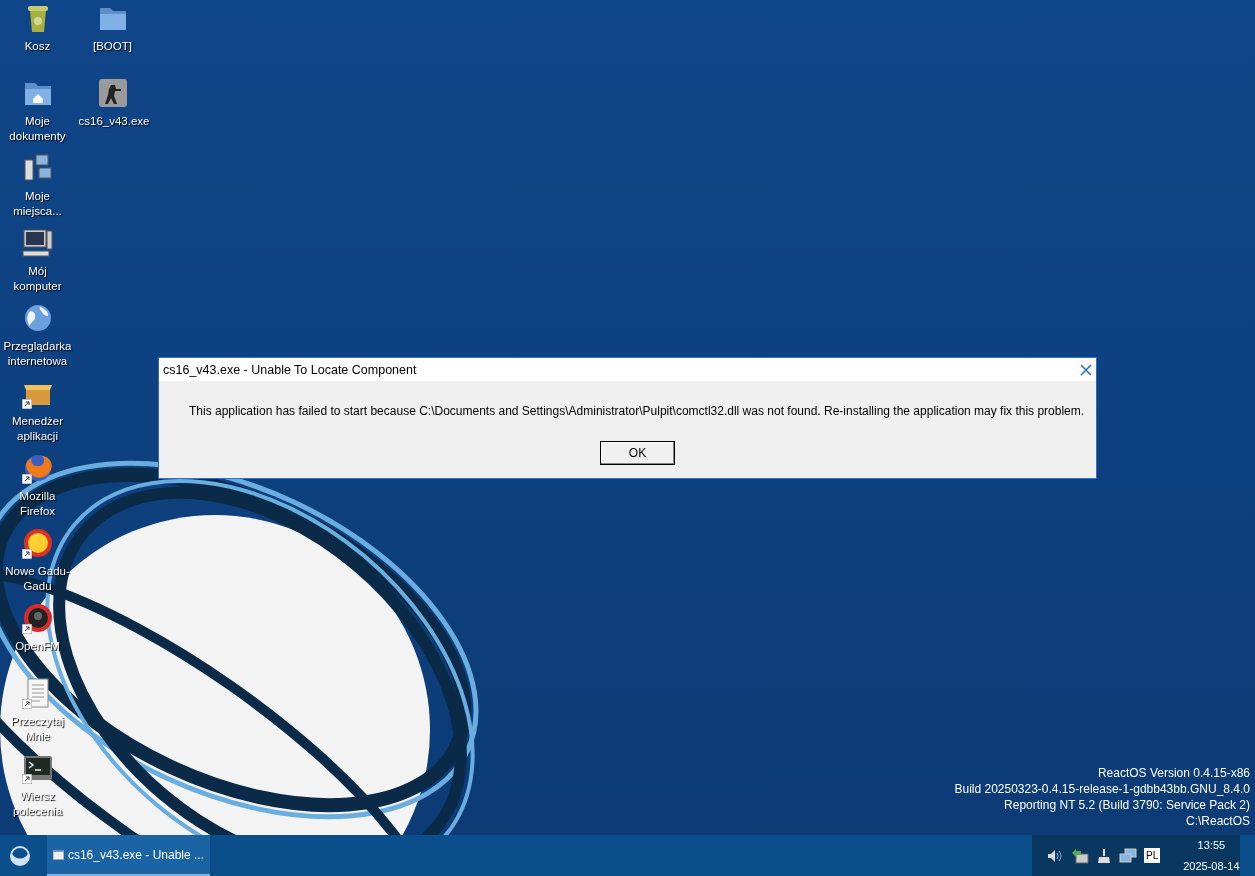 The image size is (1255, 876). What do you see at coordinates (37, 729) in the screenshot?
I see `icon-label: Przeczytaj Mnie` at bounding box center [37, 729].